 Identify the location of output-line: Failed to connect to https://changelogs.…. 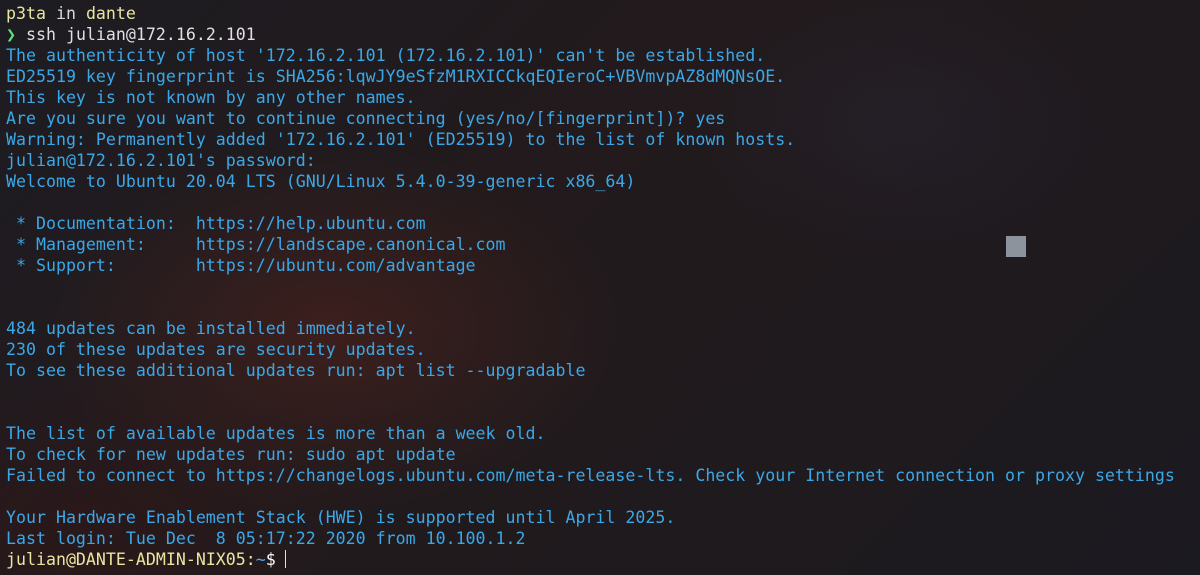
(590, 475).